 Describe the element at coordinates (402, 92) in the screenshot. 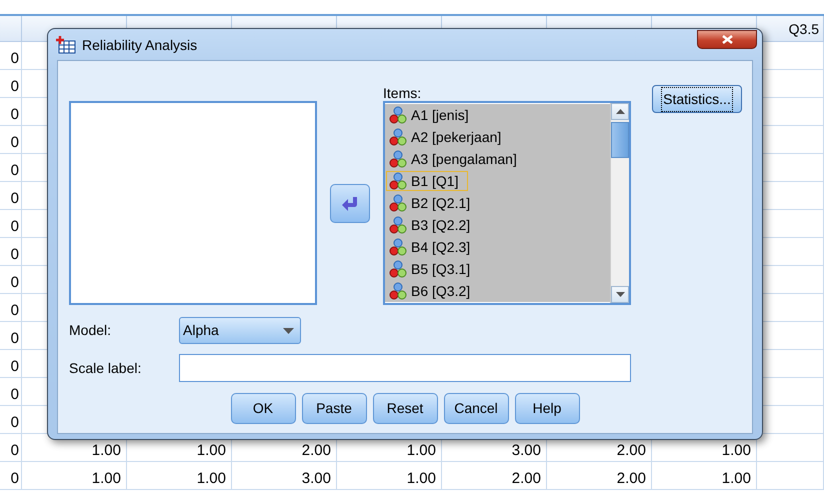

I see `items-label: Items:` at that location.